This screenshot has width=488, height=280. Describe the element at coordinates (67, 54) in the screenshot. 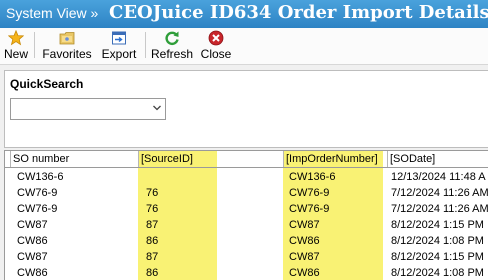

I see `favorites-label: Favorites` at that location.